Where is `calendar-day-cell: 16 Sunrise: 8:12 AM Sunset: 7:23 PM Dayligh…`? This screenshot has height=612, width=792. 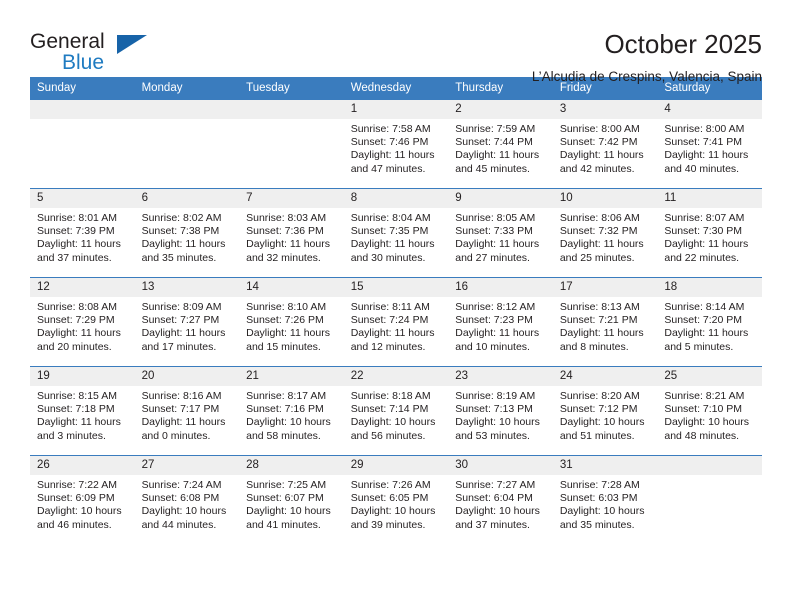 calendar-day-cell: 16 Sunrise: 8:12 AM Sunset: 7:23 PM Dayligh… is located at coordinates (500, 322).